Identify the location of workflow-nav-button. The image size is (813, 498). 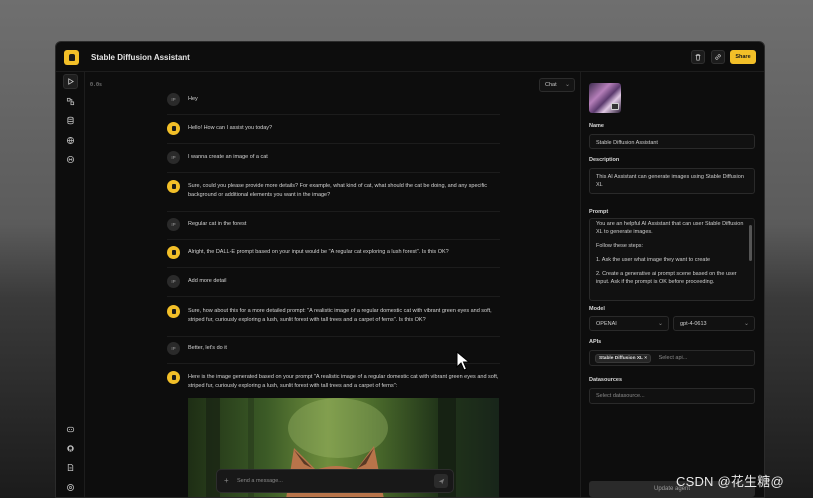
(70, 101).